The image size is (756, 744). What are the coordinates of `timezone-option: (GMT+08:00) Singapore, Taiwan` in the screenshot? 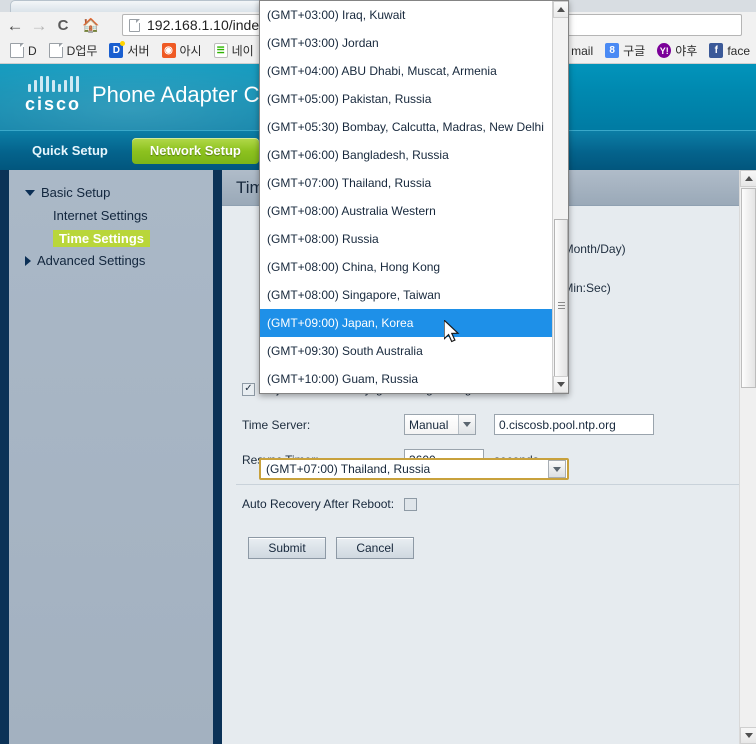 It's located at (406, 295).